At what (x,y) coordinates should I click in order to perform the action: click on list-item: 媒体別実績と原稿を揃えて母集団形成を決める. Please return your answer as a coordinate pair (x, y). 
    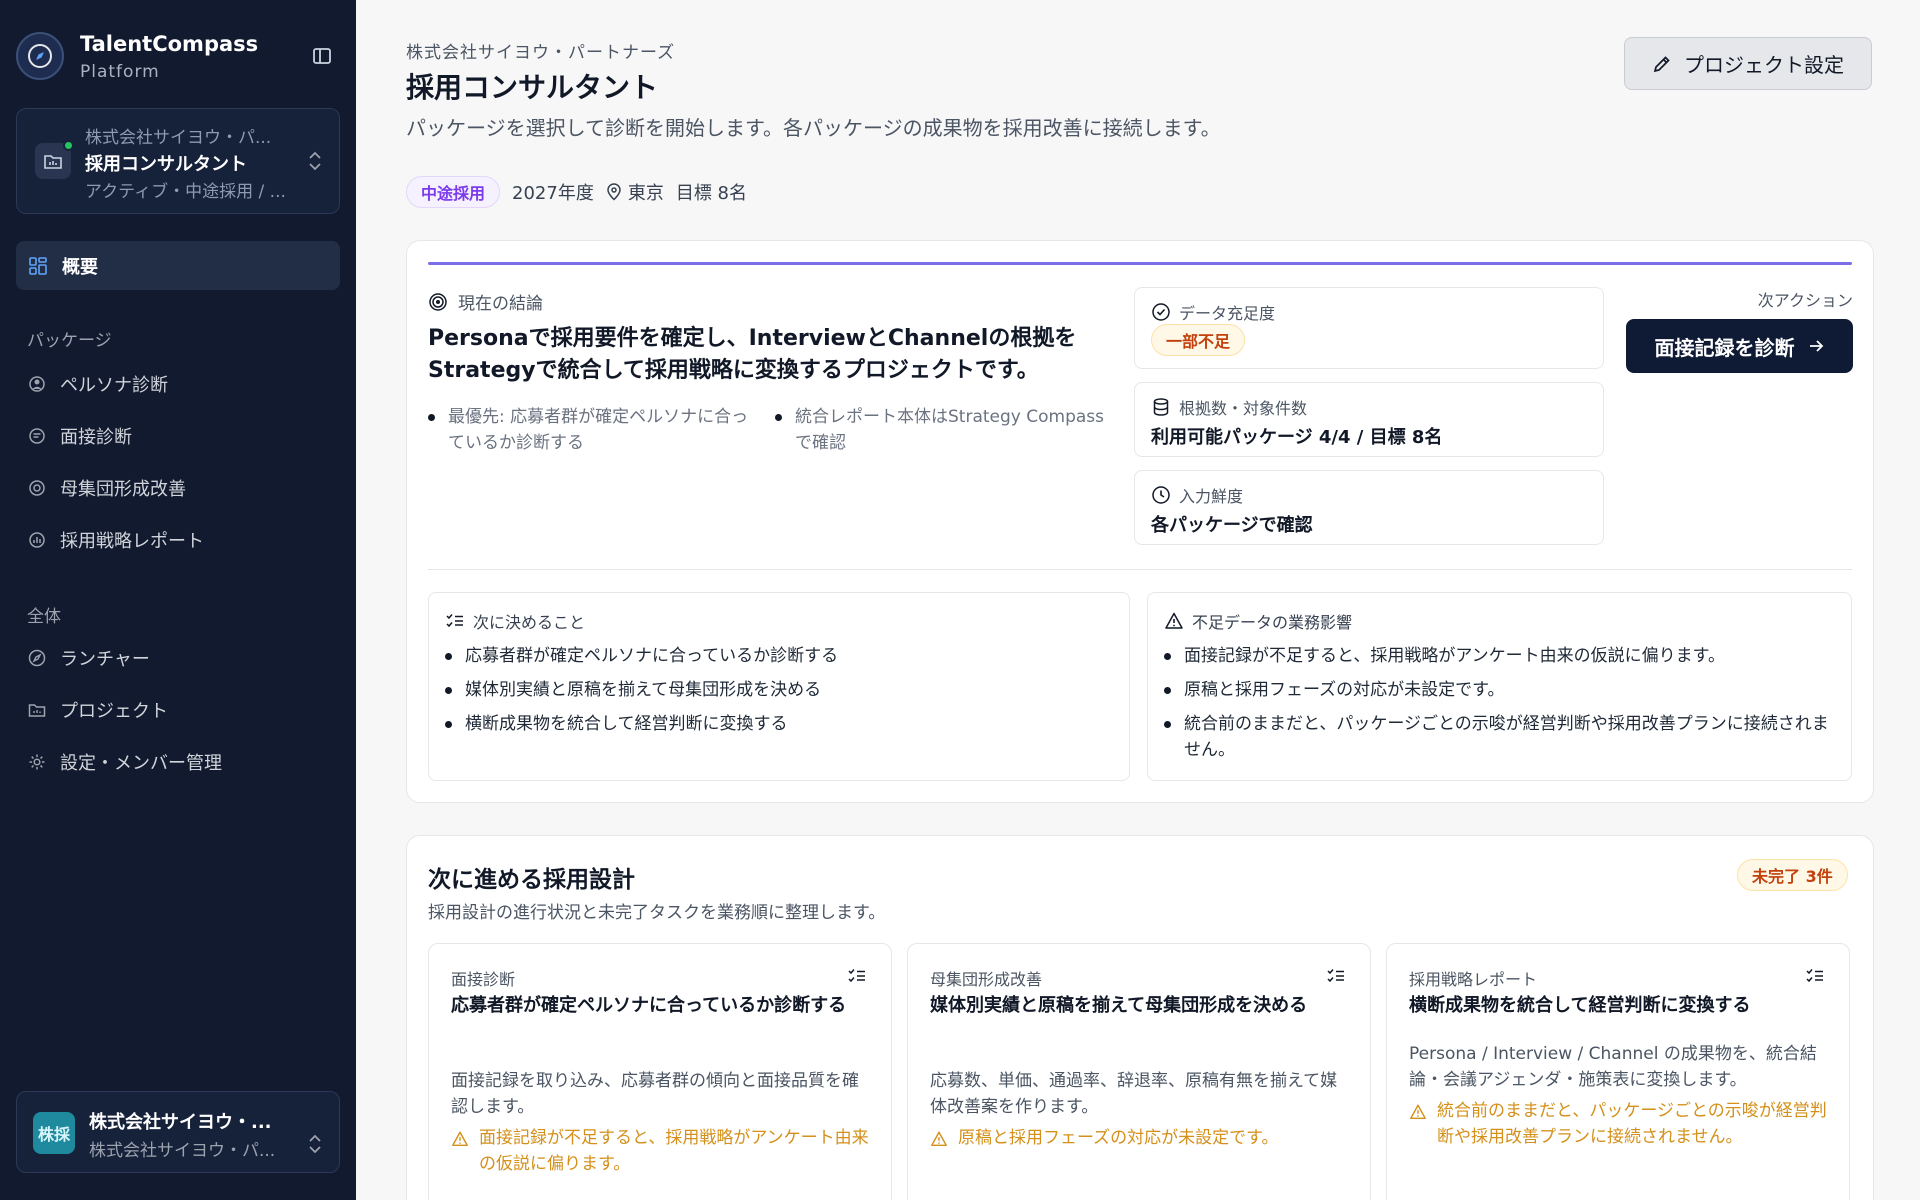
    Looking at the image, I should click on (775, 690).